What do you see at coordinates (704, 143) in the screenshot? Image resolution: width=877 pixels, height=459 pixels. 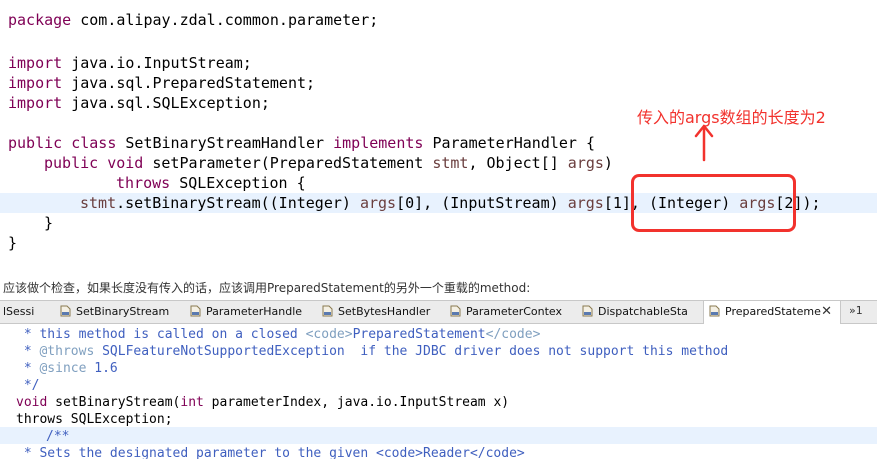 I see `up-arrow-icon` at bounding box center [704, 143].